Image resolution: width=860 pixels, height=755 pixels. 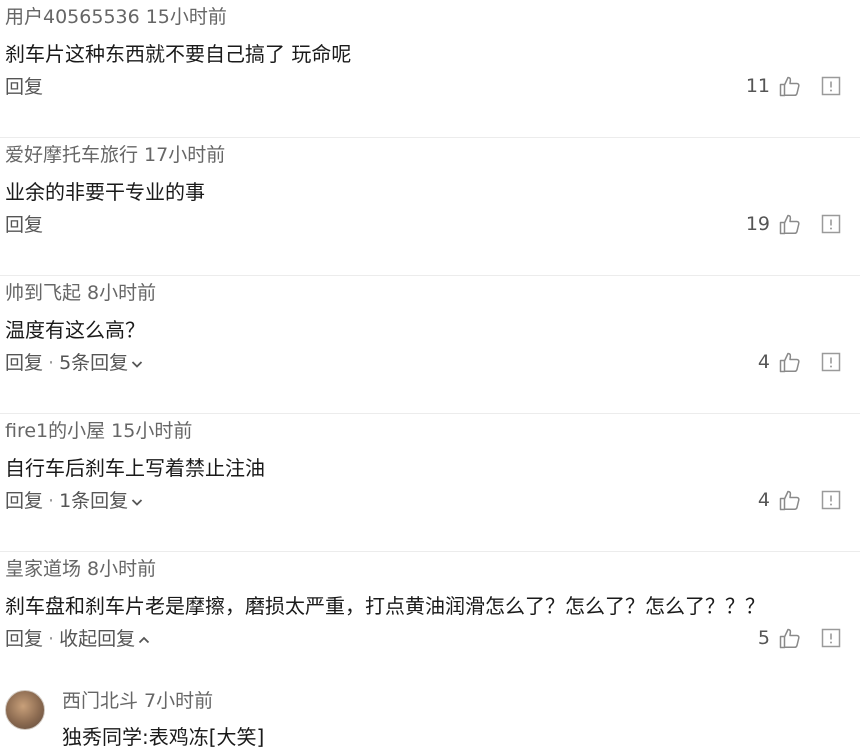 What do you see at coordinates (72, 17) in the screenshot?
I see `username: 用户40565536` at bounding box center [72, 17].